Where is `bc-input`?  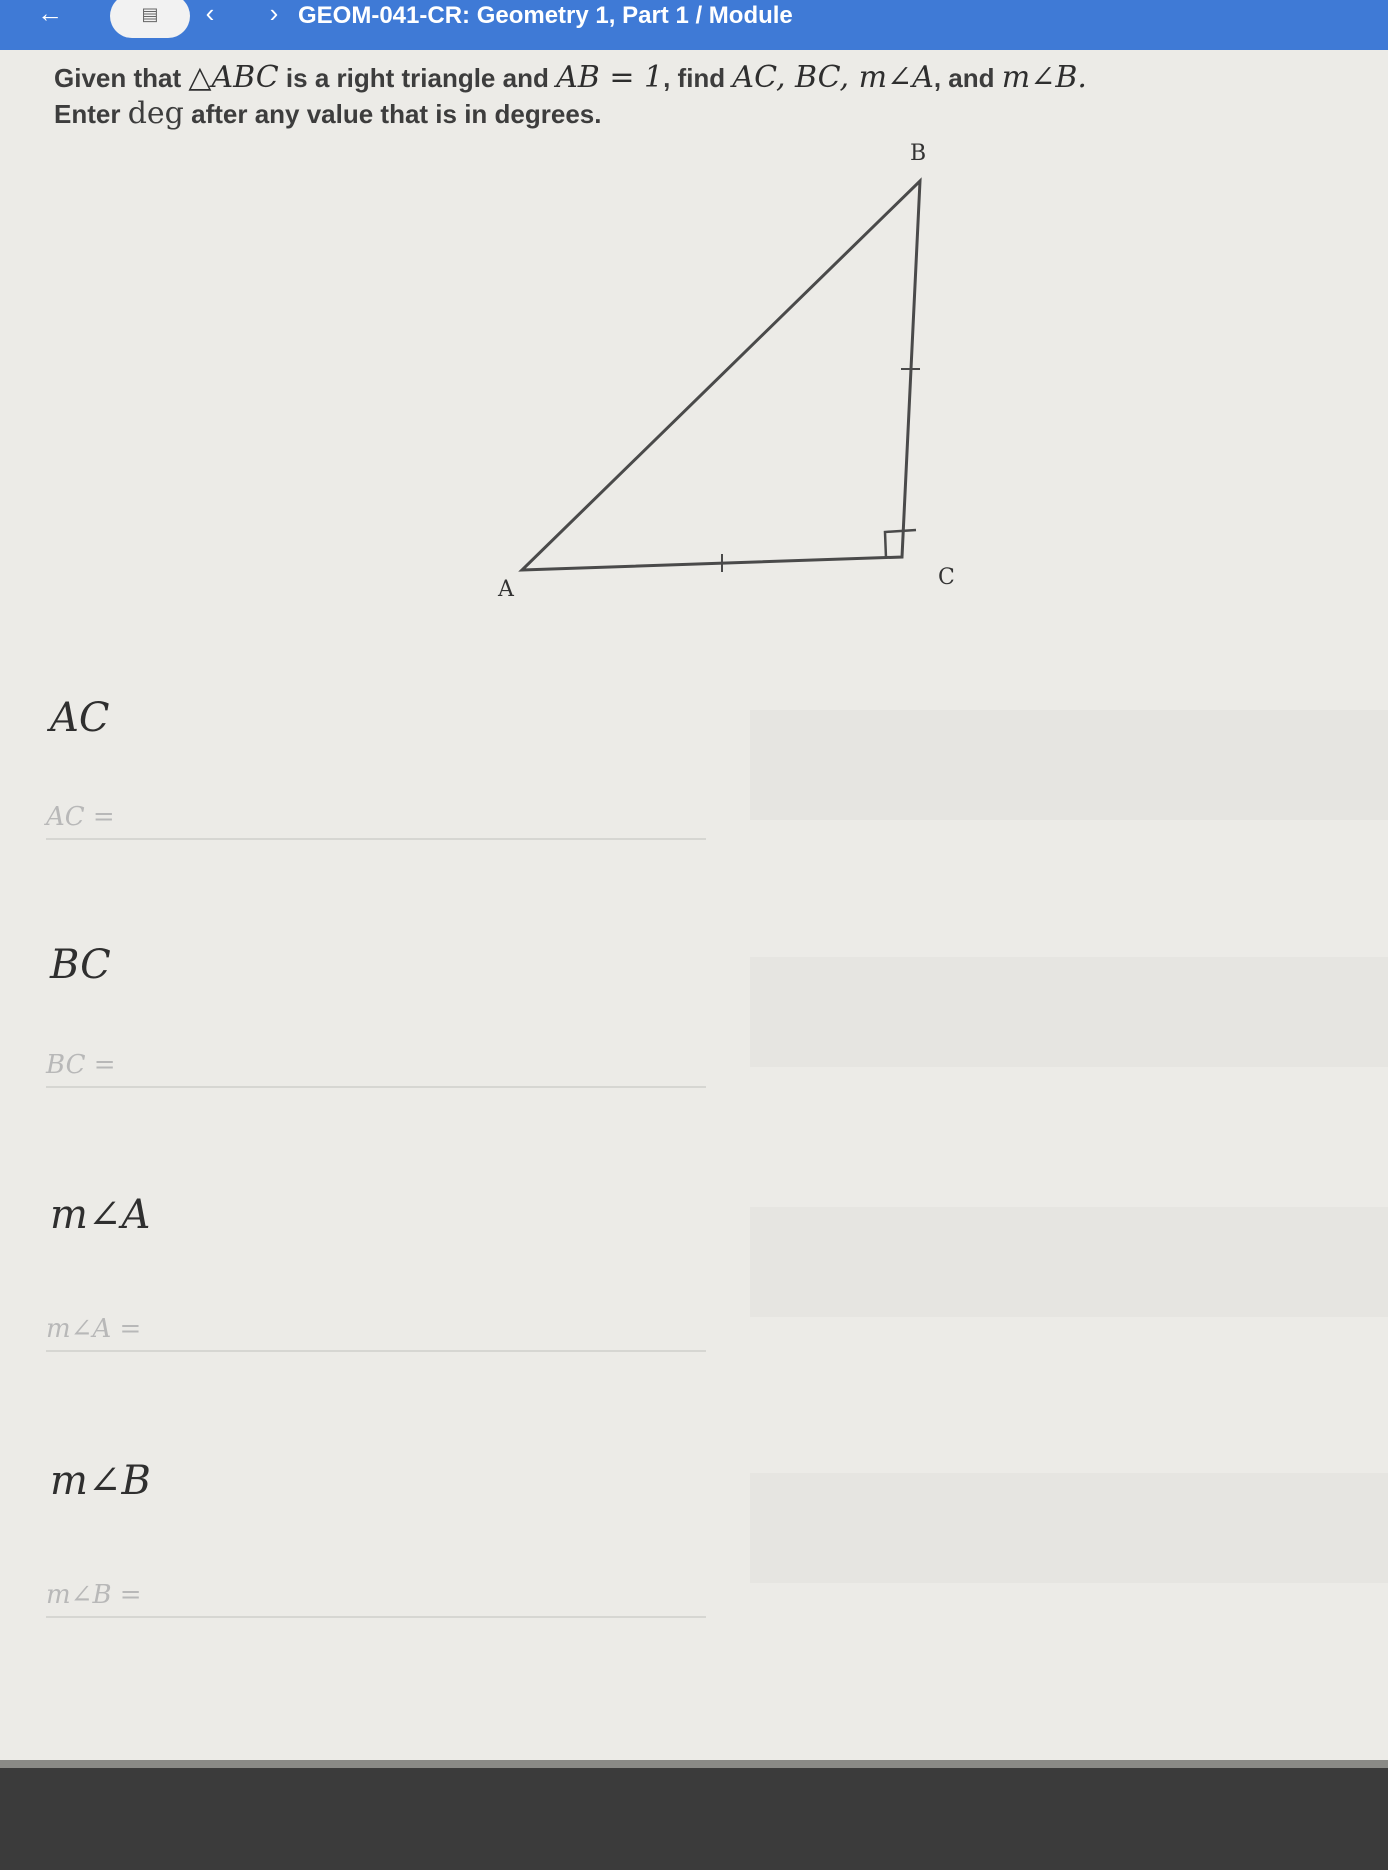 bc-input is located at coordinates (418, 1065).